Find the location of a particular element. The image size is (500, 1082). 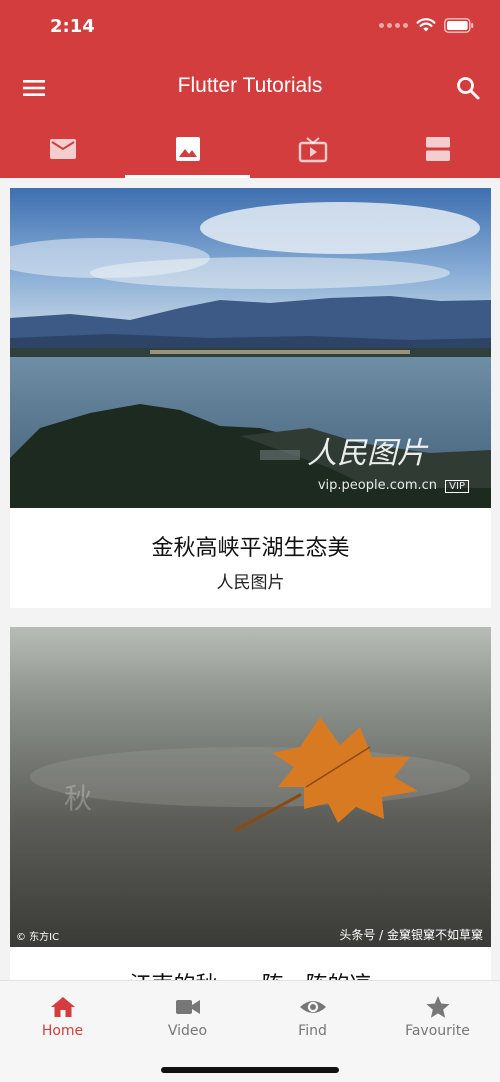

image-icon is located at coordinates (187, 149).